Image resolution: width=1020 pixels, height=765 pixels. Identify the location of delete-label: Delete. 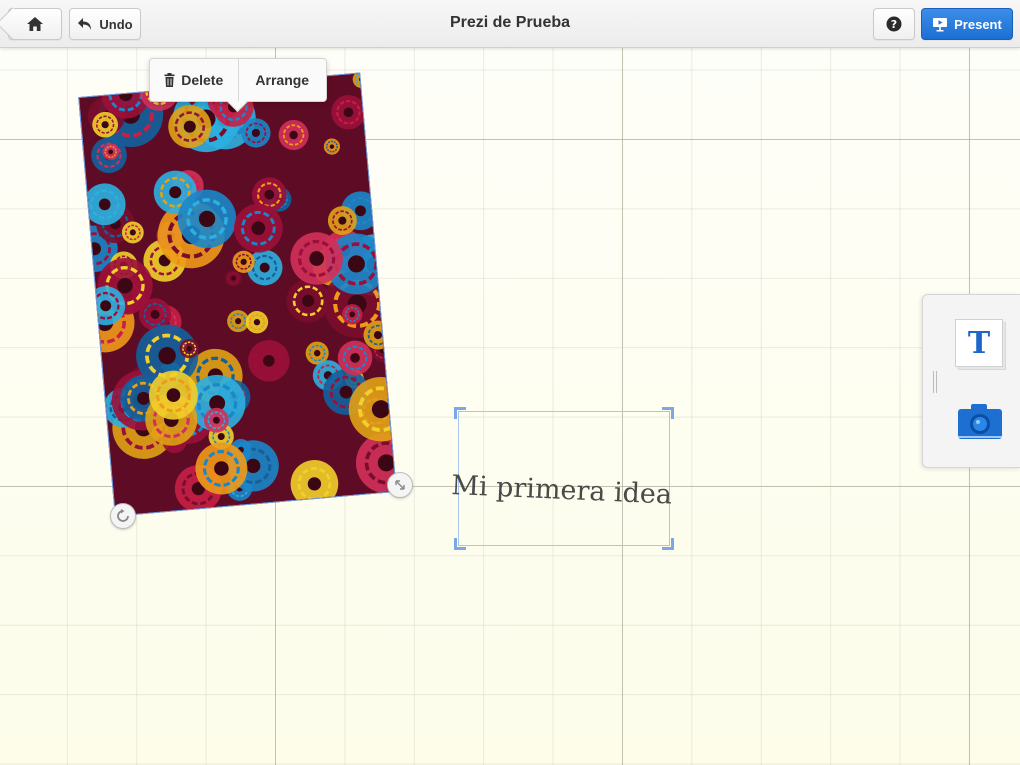
(202, 80).